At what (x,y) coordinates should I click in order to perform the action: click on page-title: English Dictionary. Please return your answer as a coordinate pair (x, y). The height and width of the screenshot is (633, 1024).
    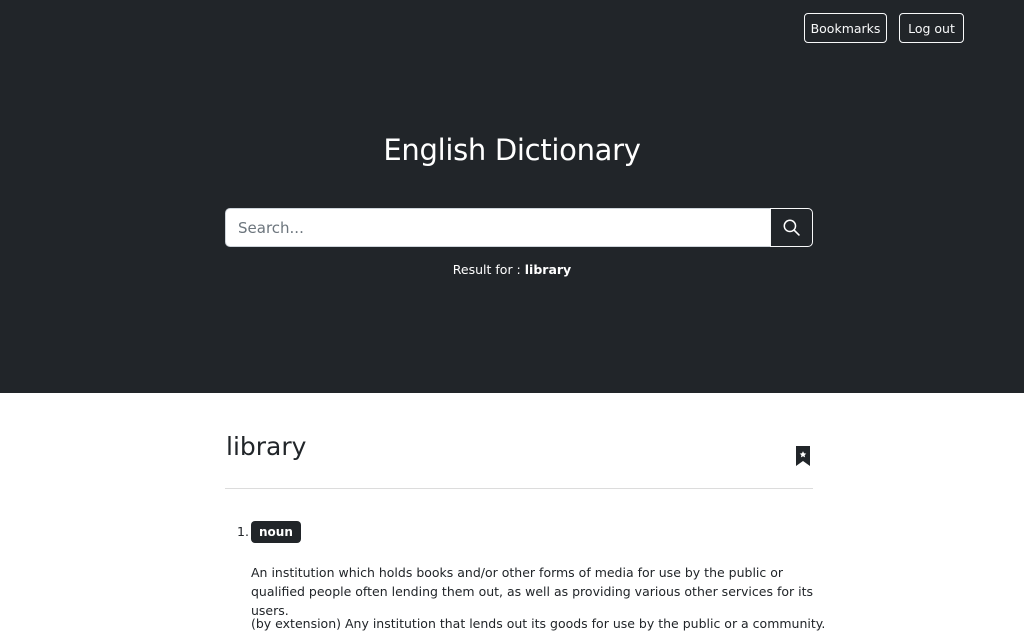
    Looking at the image, I should click on (512, 150).